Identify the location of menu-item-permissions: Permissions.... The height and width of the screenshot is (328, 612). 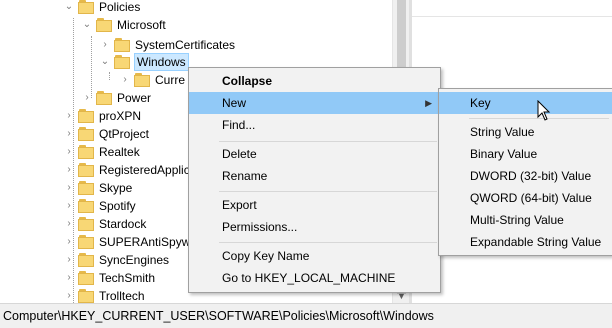
(314, 227).